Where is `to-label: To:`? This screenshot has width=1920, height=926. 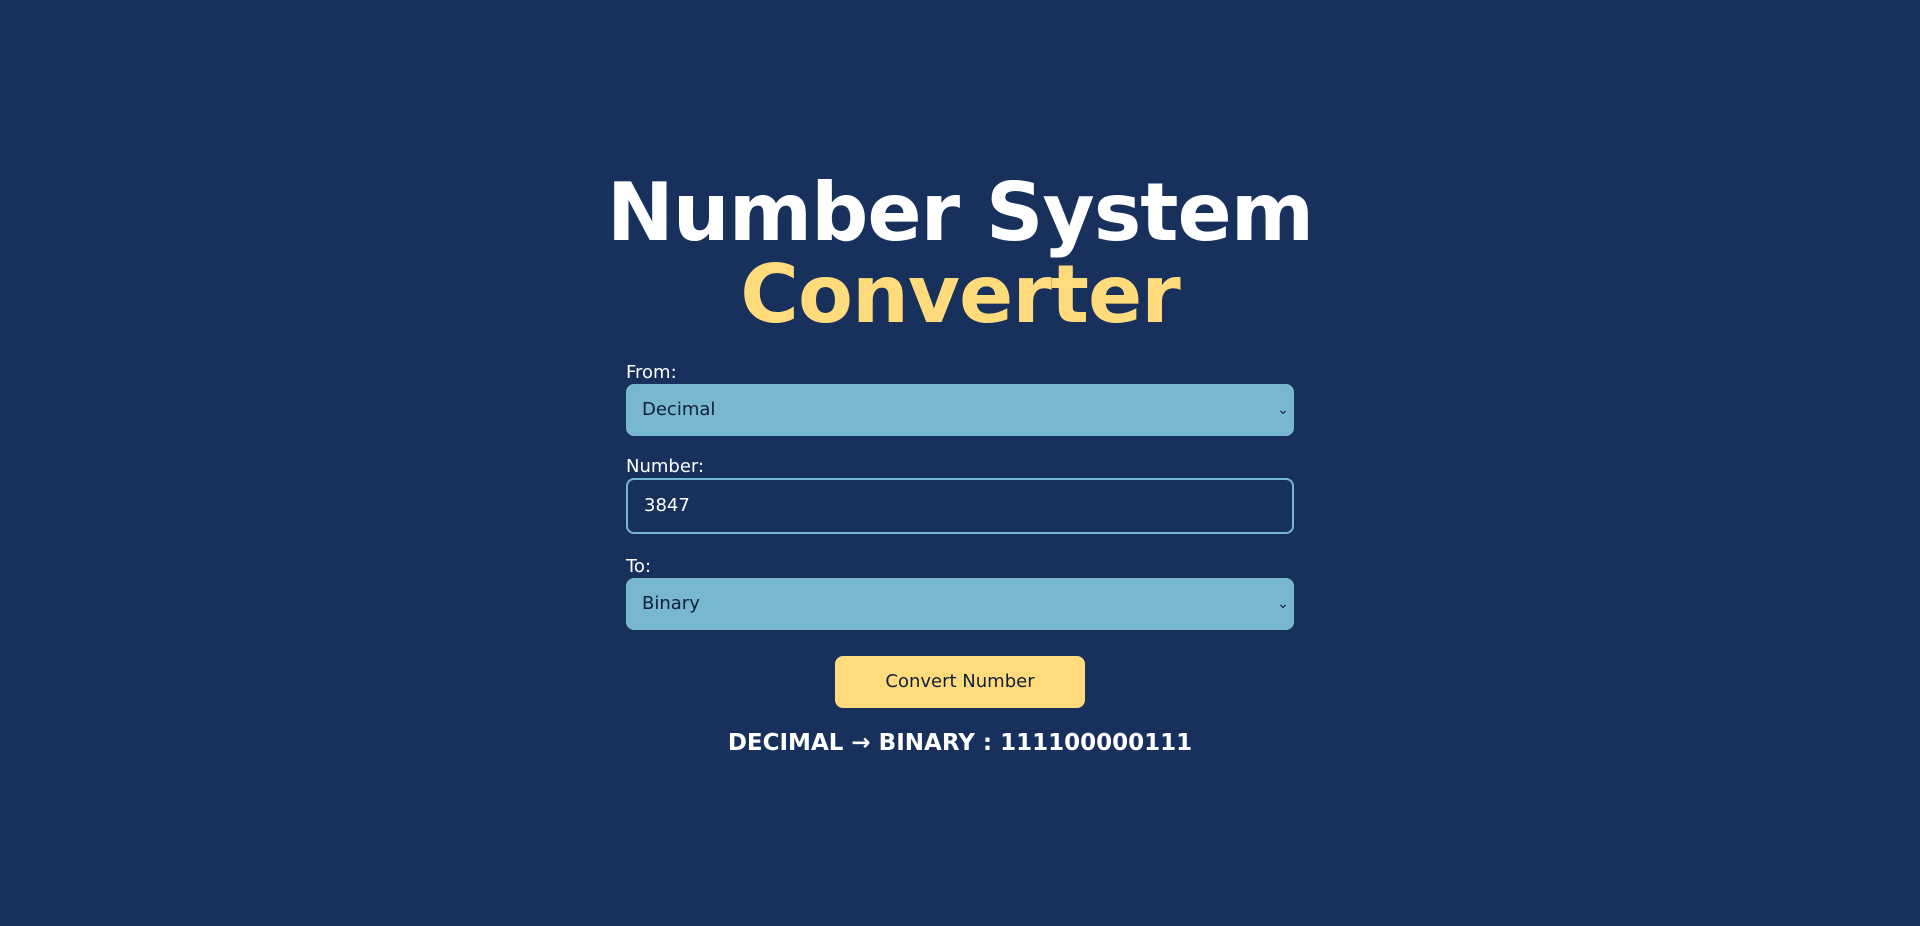 to-label: To: is located at coordinates (639, 566).